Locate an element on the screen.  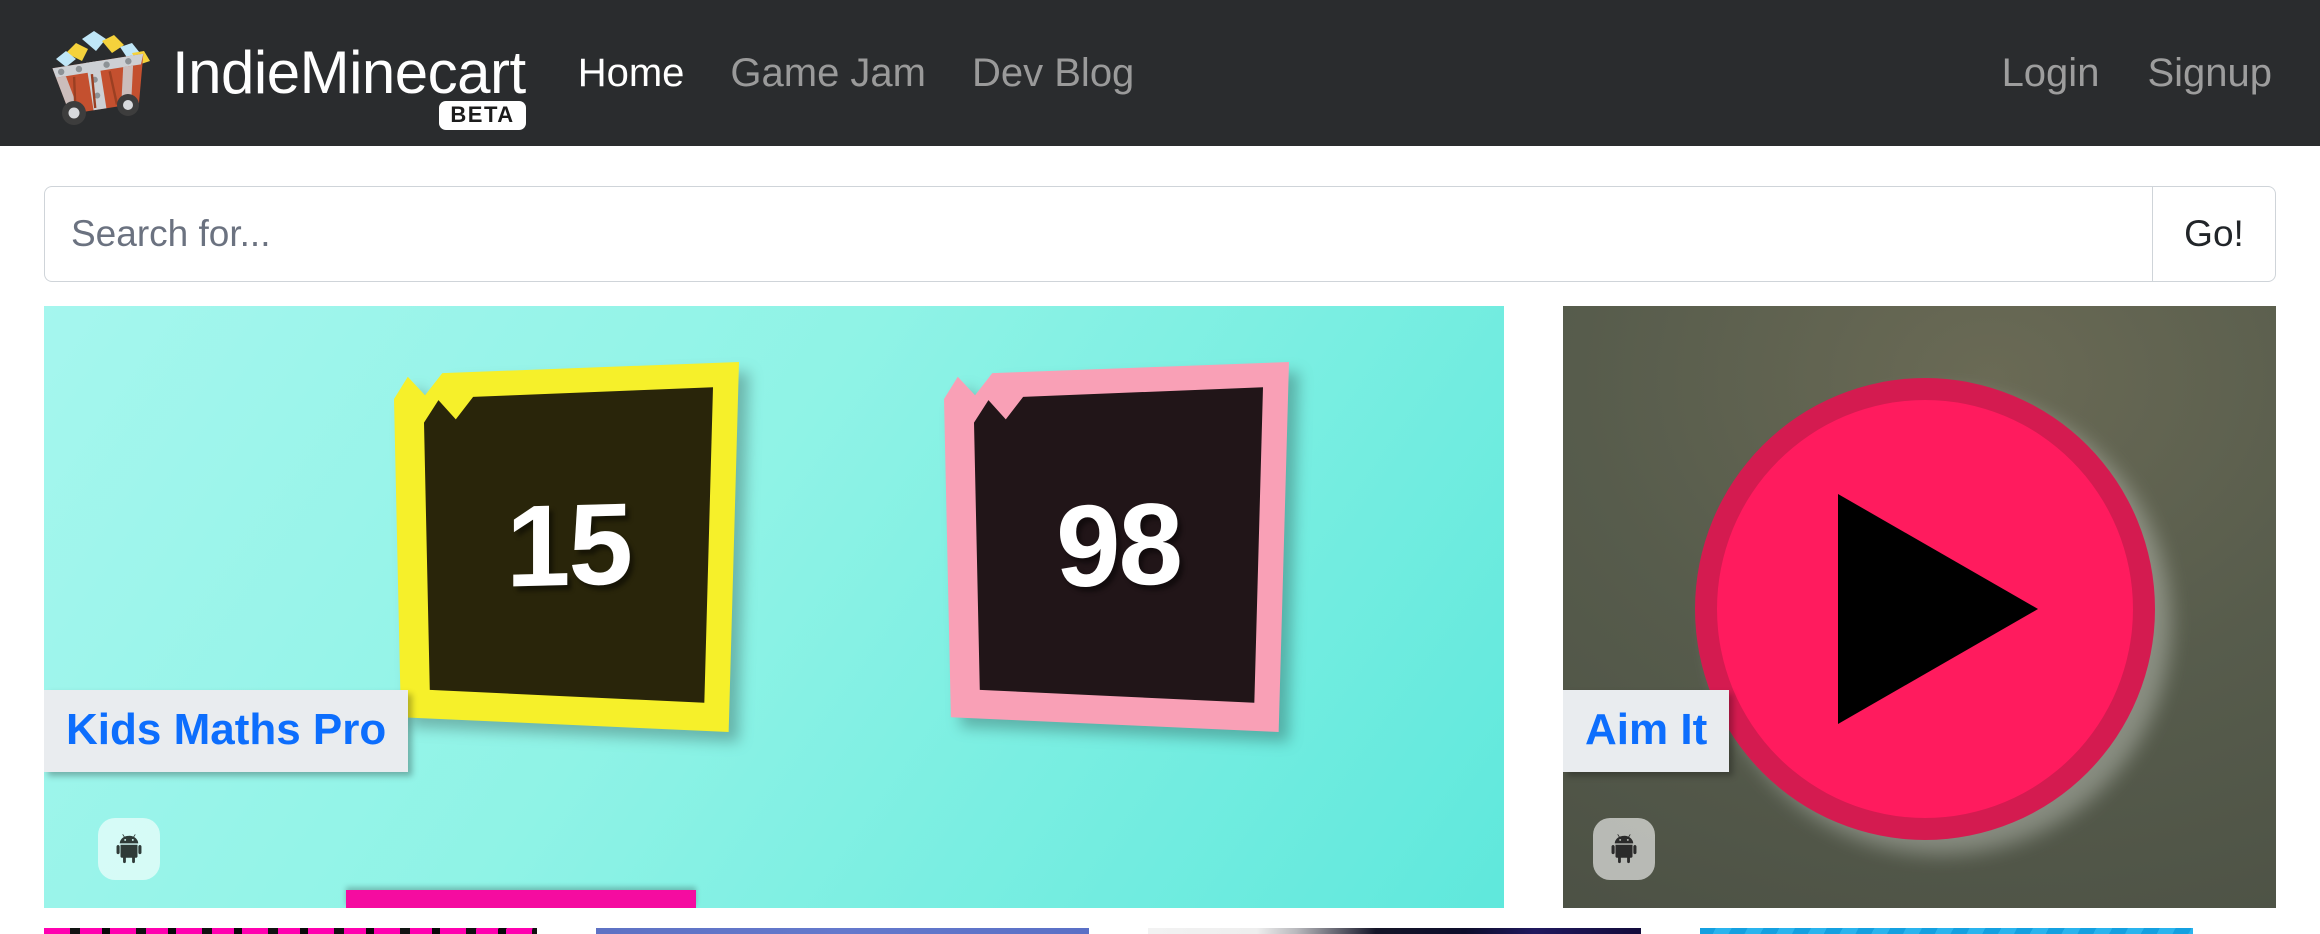
nav-link-game-jam: Game Jam is located at coordinates (828, 73).